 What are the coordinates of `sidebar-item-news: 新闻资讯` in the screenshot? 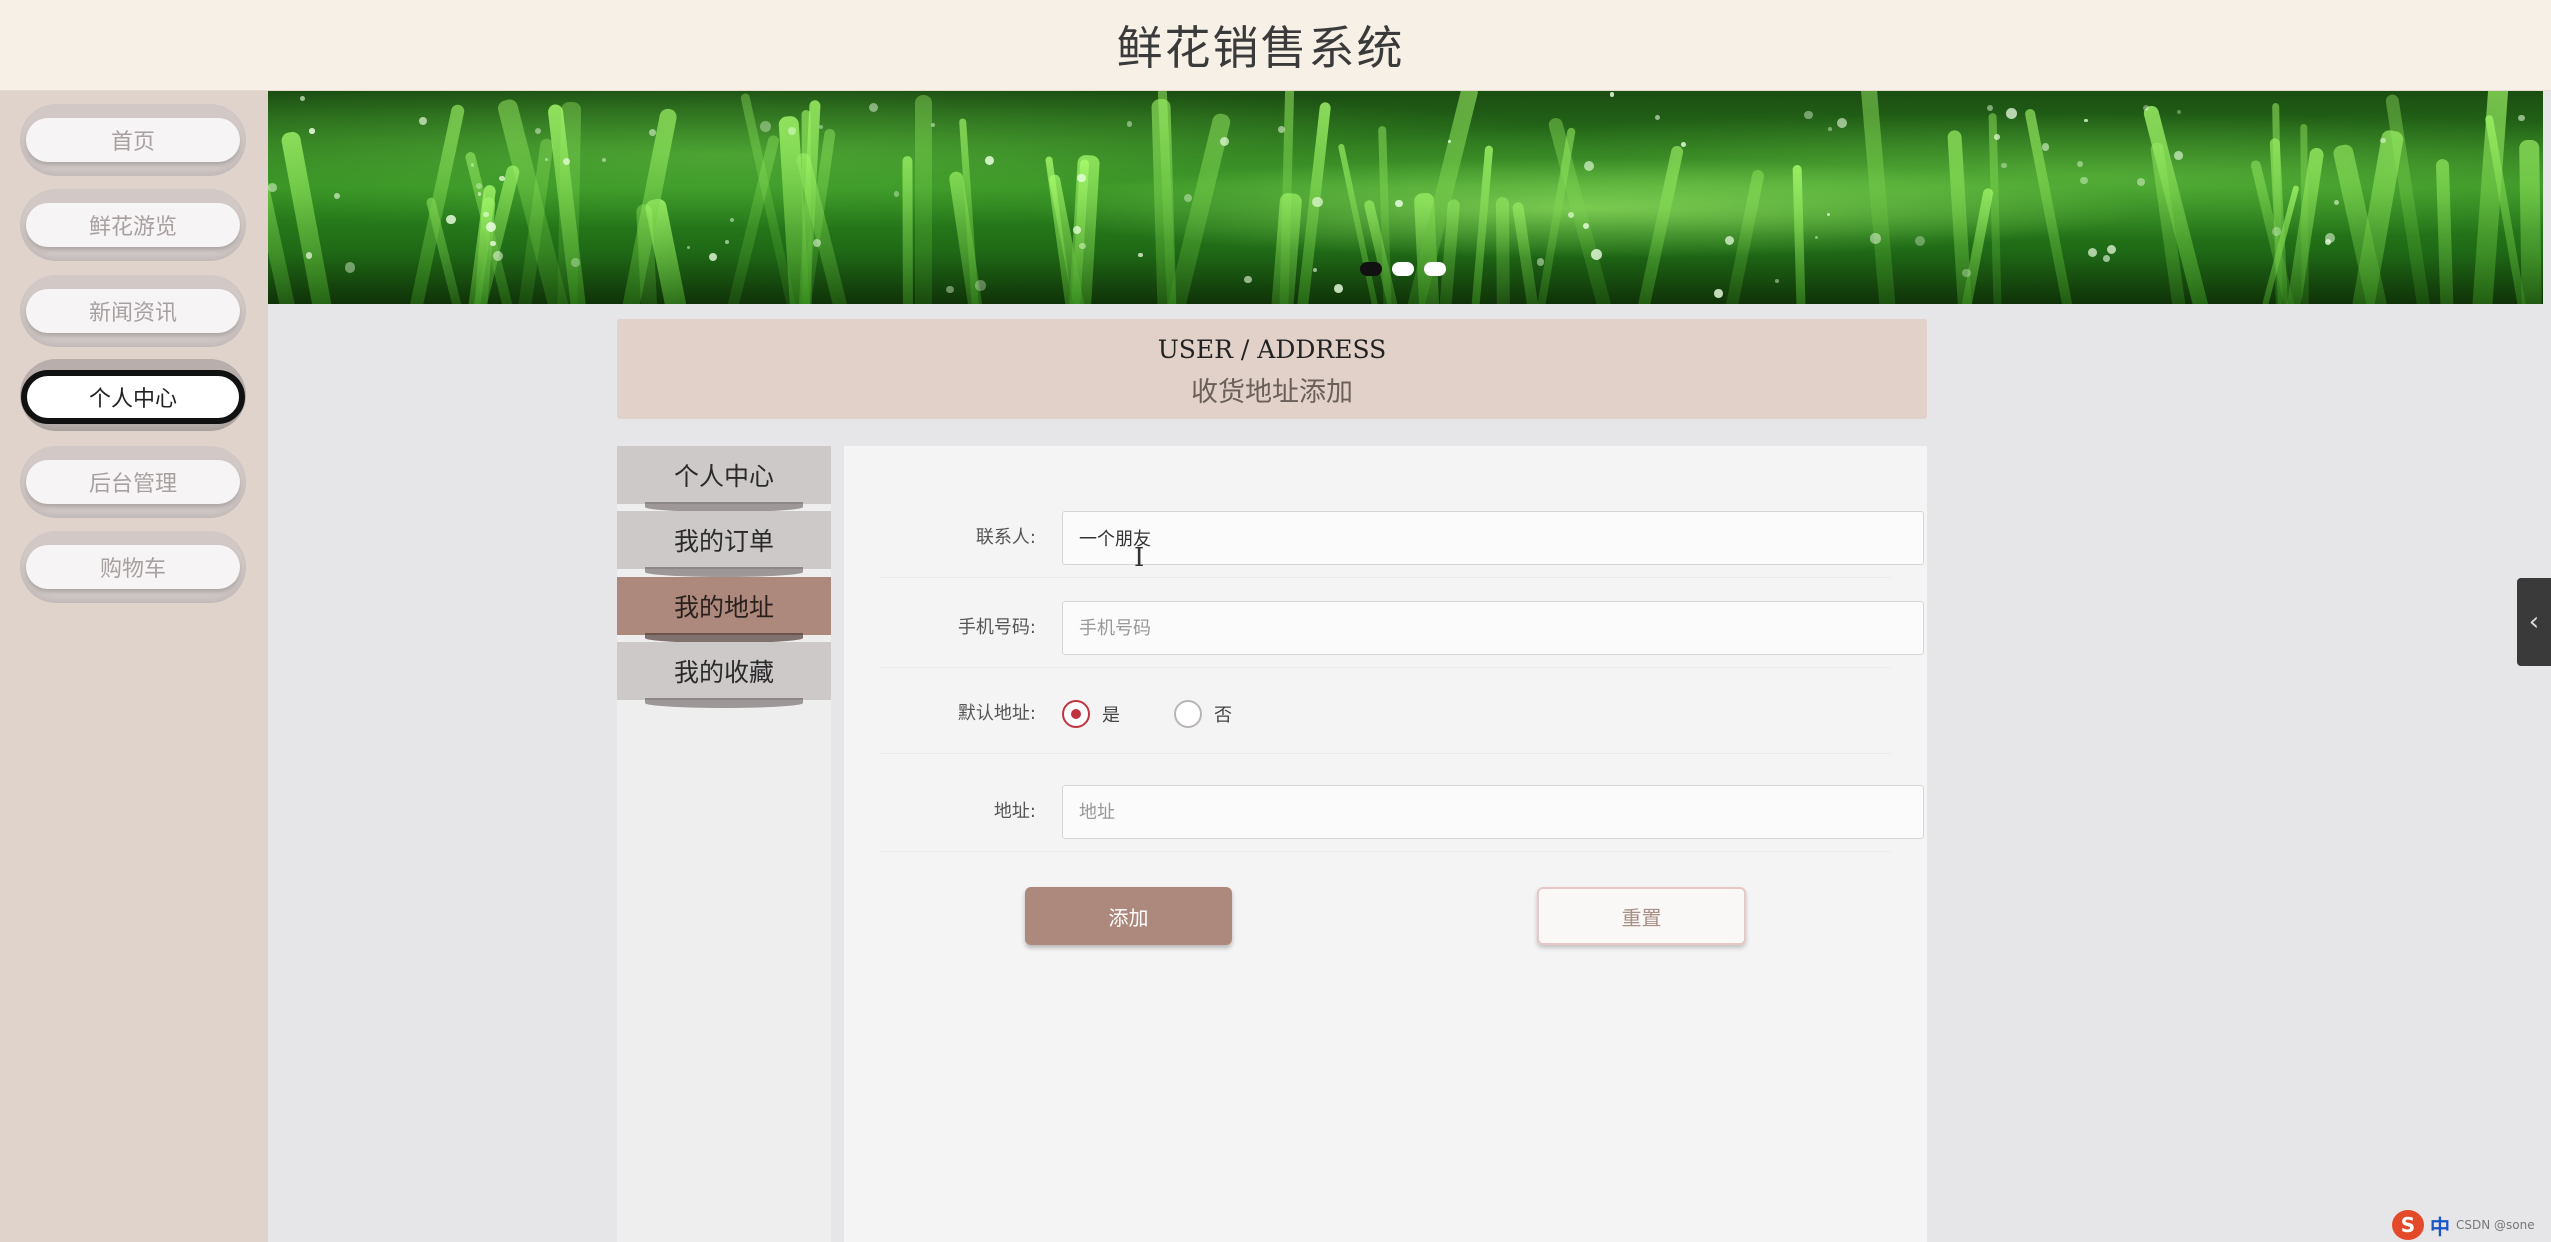 It's located at (133, 311).